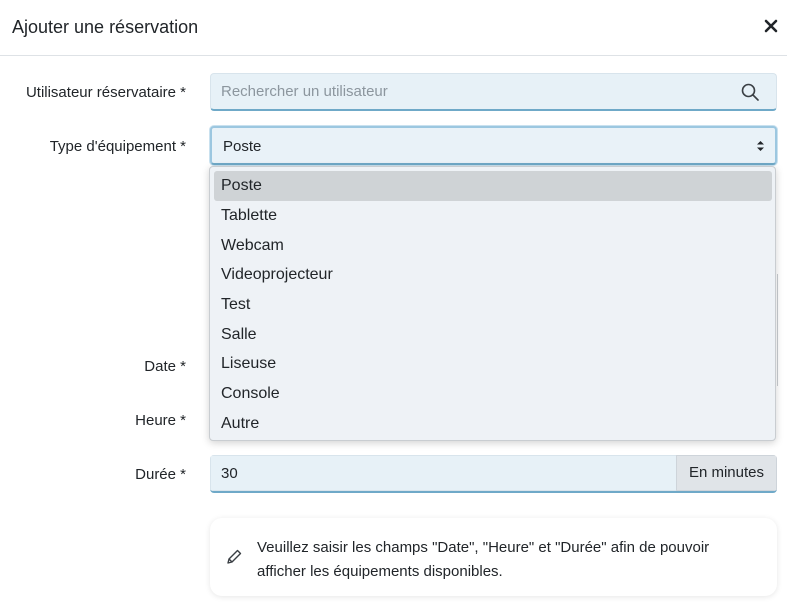  Describe the element at coordinates (160, 420) in the screenshot. I see `heure-label: Heure *` at that location.